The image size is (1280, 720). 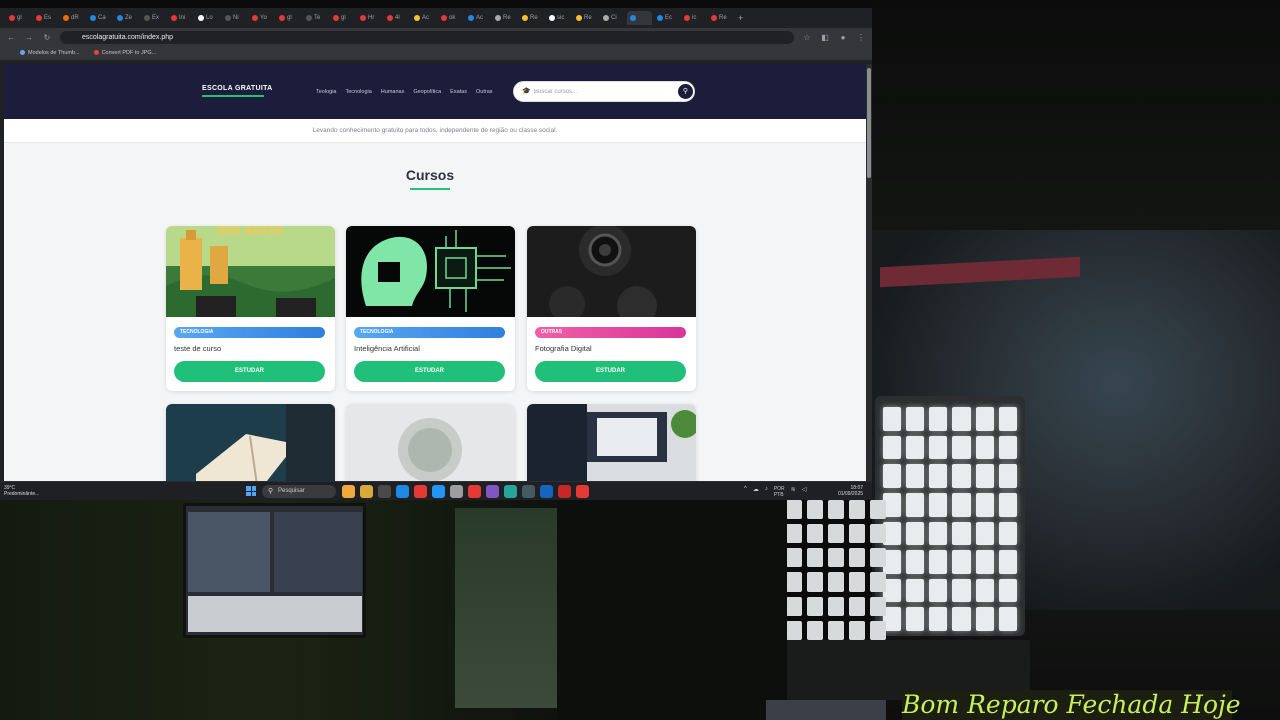 What do you see at coordinates (807, 37) in the screenshot?
I see `bookmark-star-icon: ☆` at bounding box center [807, 37].